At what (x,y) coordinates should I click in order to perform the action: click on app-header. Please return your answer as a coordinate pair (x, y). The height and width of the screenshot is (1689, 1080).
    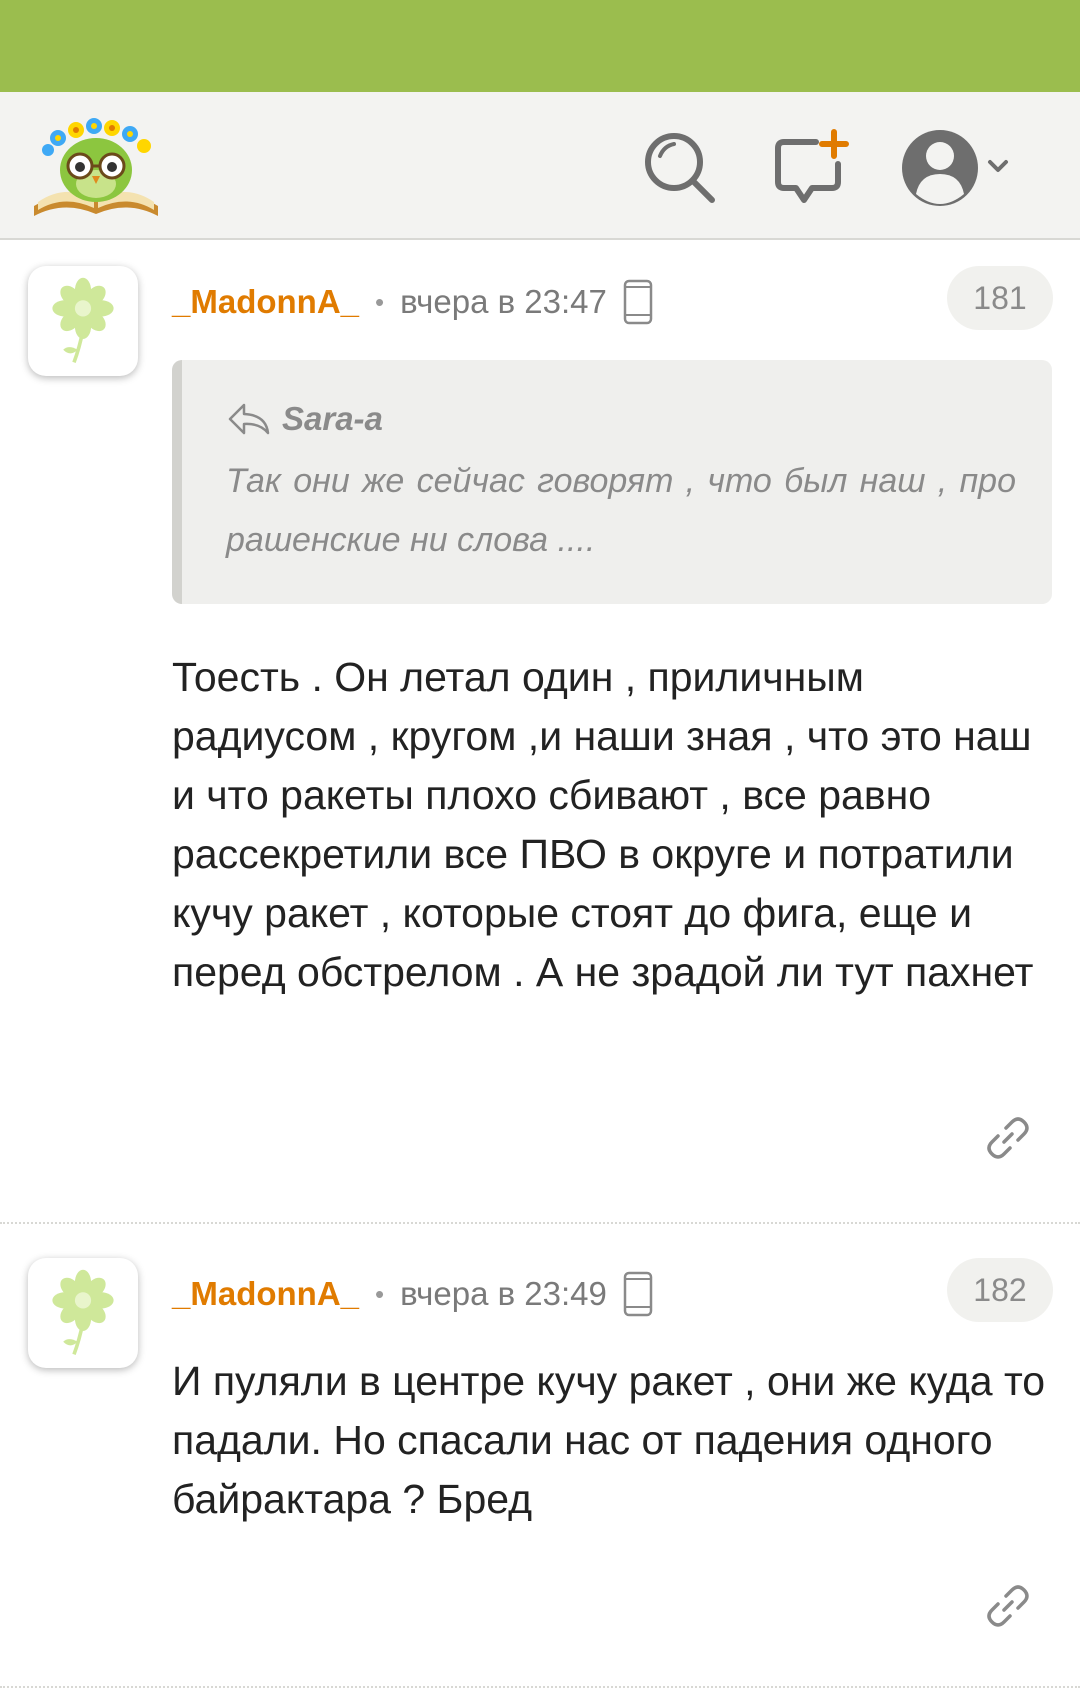
    Looking at the image, I should click on (540, 166).